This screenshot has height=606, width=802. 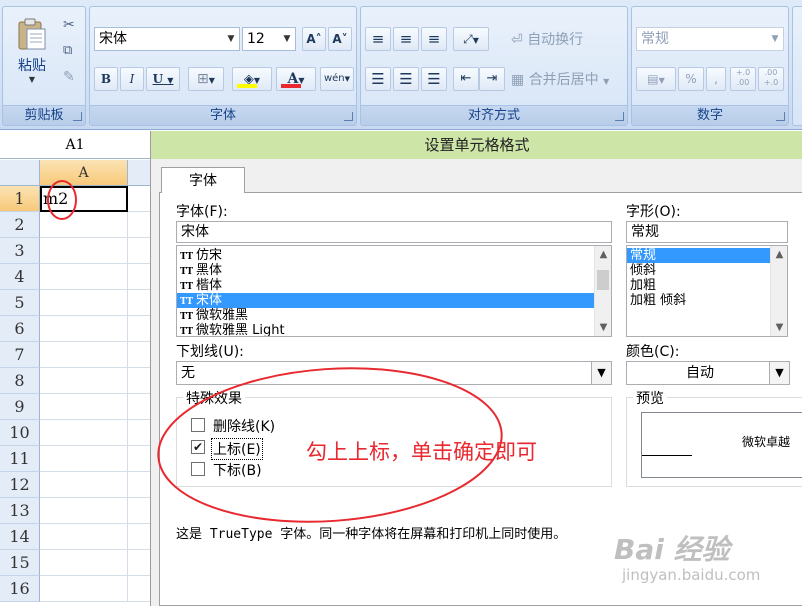 I want to click on superscript-checkbox: ✔, so click(x=198, y=447).